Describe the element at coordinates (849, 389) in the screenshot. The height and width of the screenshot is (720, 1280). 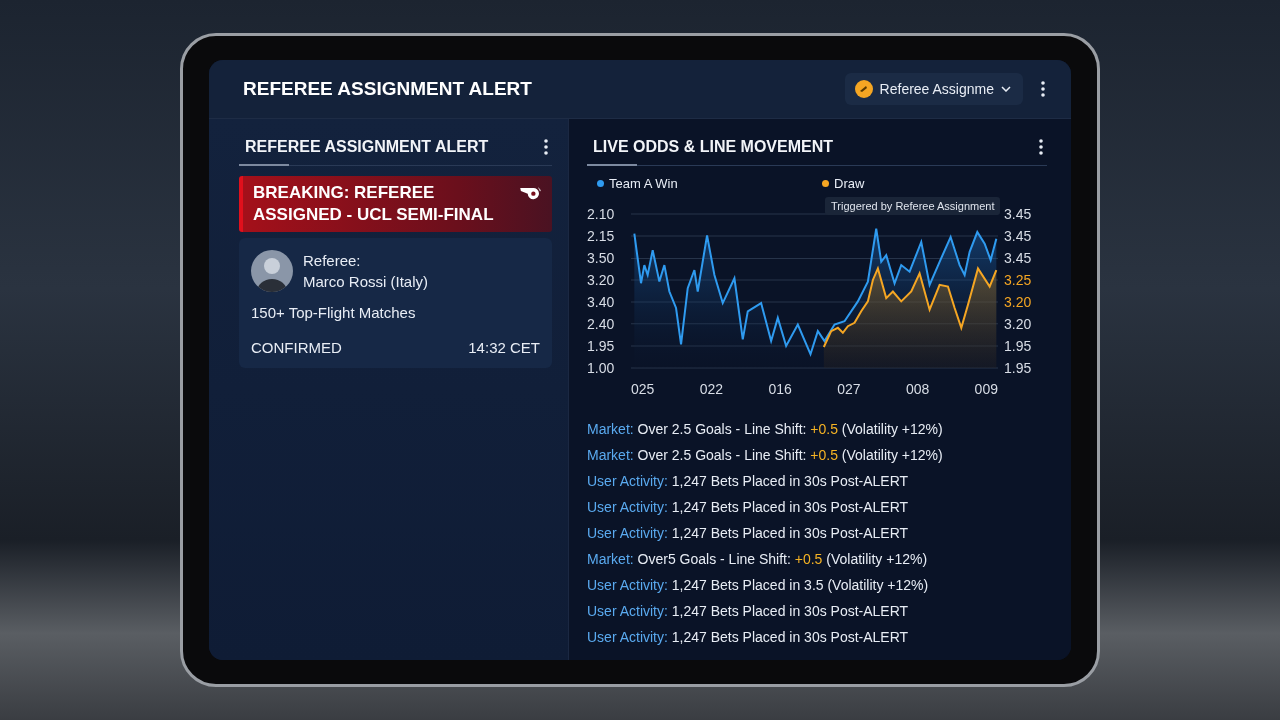
I see `axis-label: 027` at that location.